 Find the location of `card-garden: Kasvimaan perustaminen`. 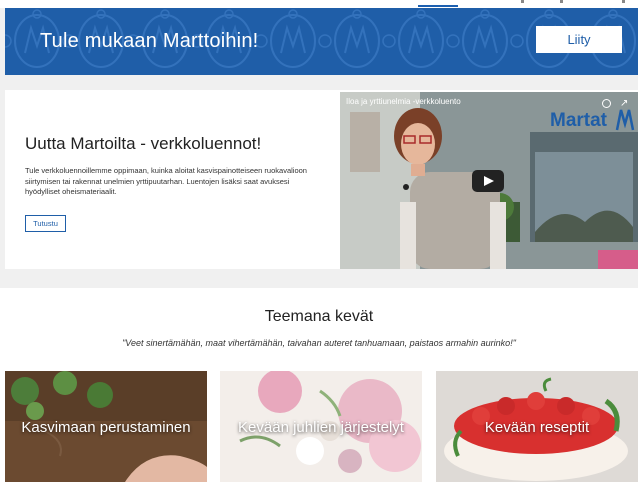

card-garden: Kasvimaan perustaminen is located at coordinates (106, 426).